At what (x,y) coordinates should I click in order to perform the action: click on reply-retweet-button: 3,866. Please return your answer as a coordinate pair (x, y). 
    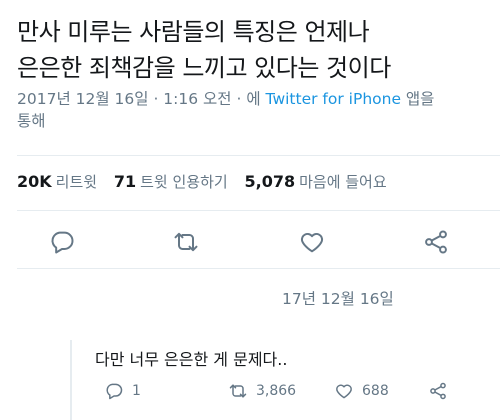
    Looking at the image, I should click on (262, 391).